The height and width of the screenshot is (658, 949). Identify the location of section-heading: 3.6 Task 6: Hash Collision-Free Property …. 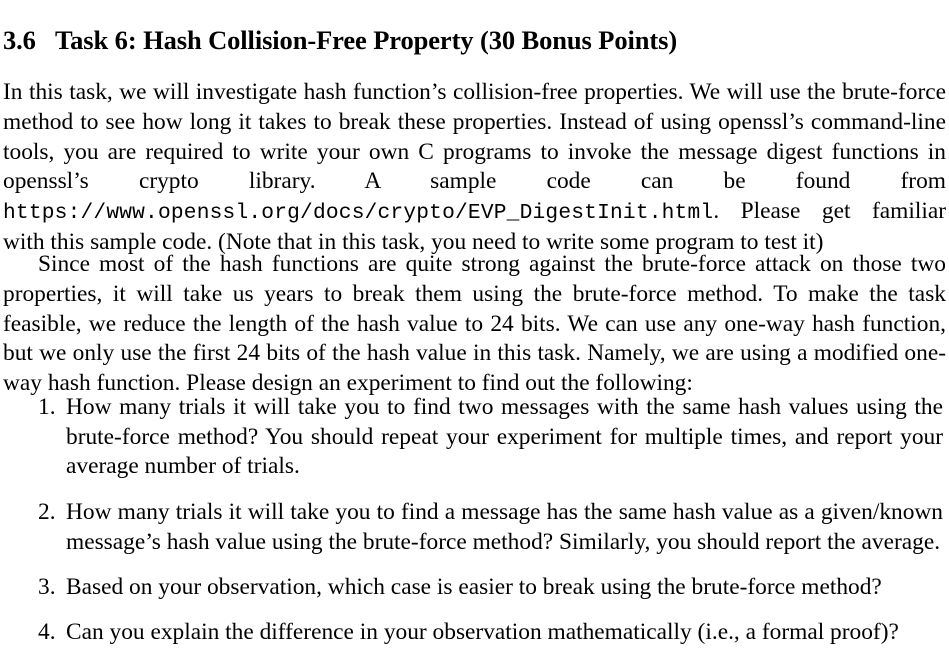
(473, 40).